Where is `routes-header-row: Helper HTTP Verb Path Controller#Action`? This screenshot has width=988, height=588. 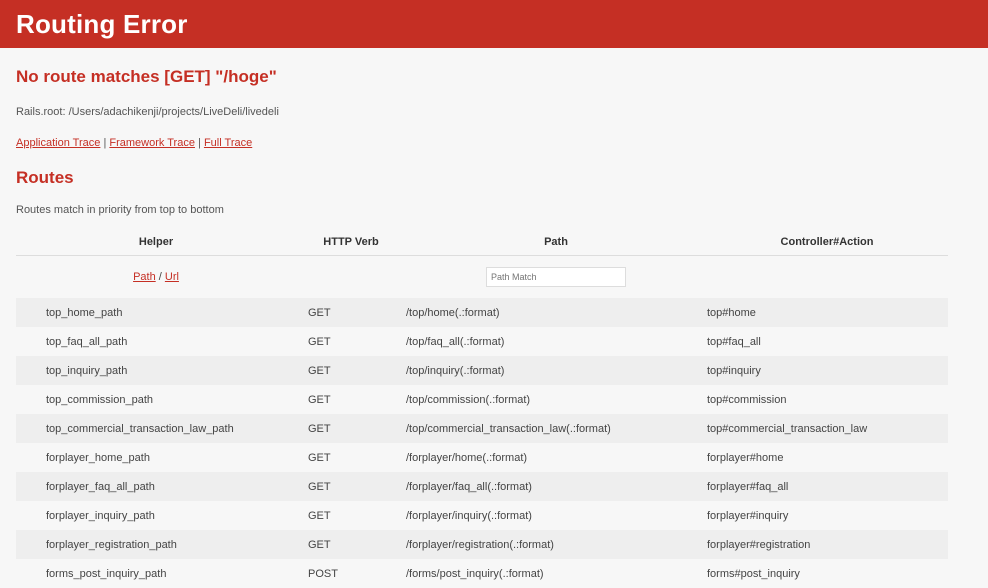 routes-header-row: Helper HTTP Verb Path Controller#Action is located at coordinates (482, 242).